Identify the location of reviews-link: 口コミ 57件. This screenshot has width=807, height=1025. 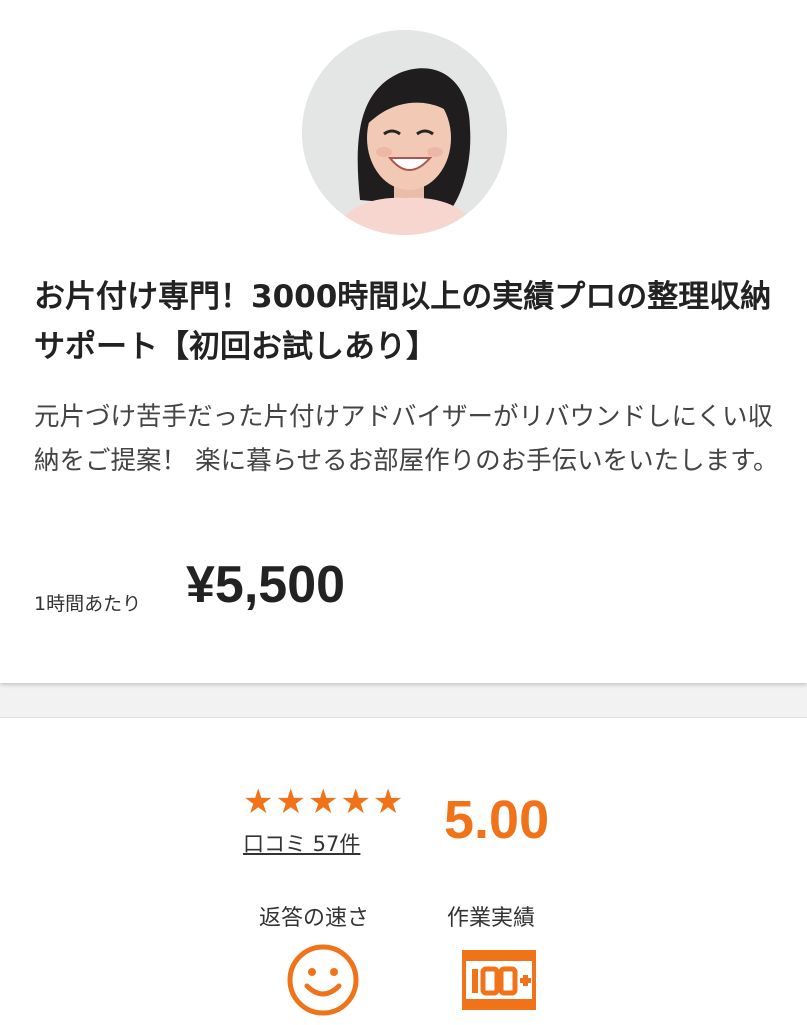
(301, 843).